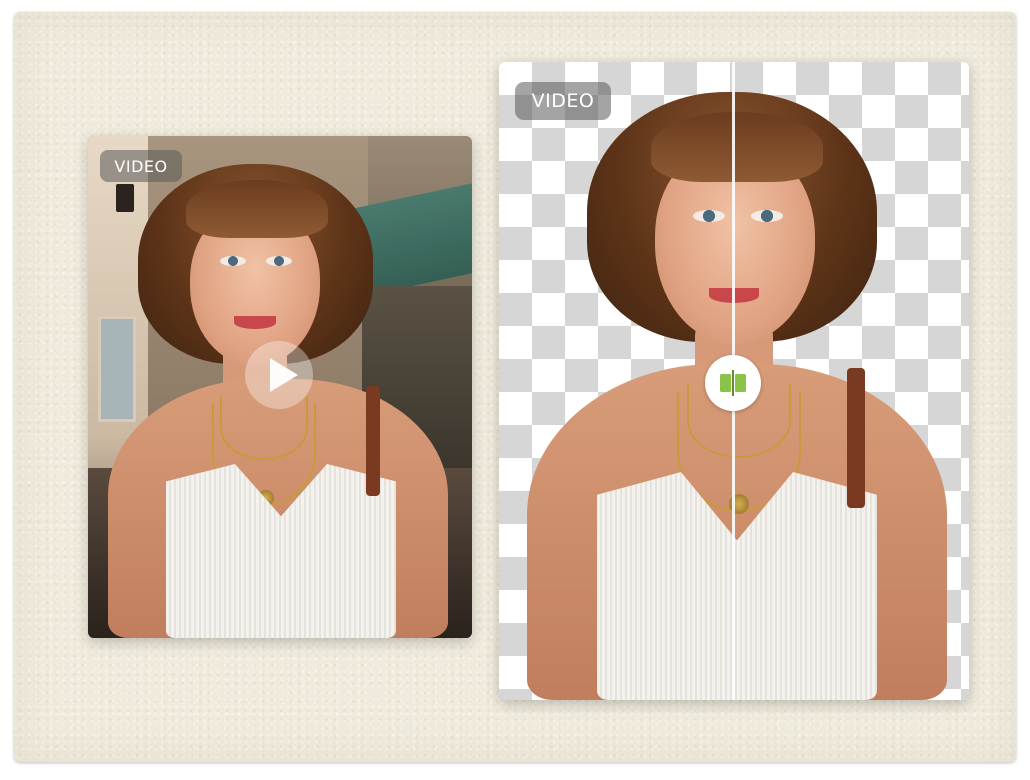  Describe the element at coordinates (284, 375) in the screenshot. I see `play-icon` at that location.